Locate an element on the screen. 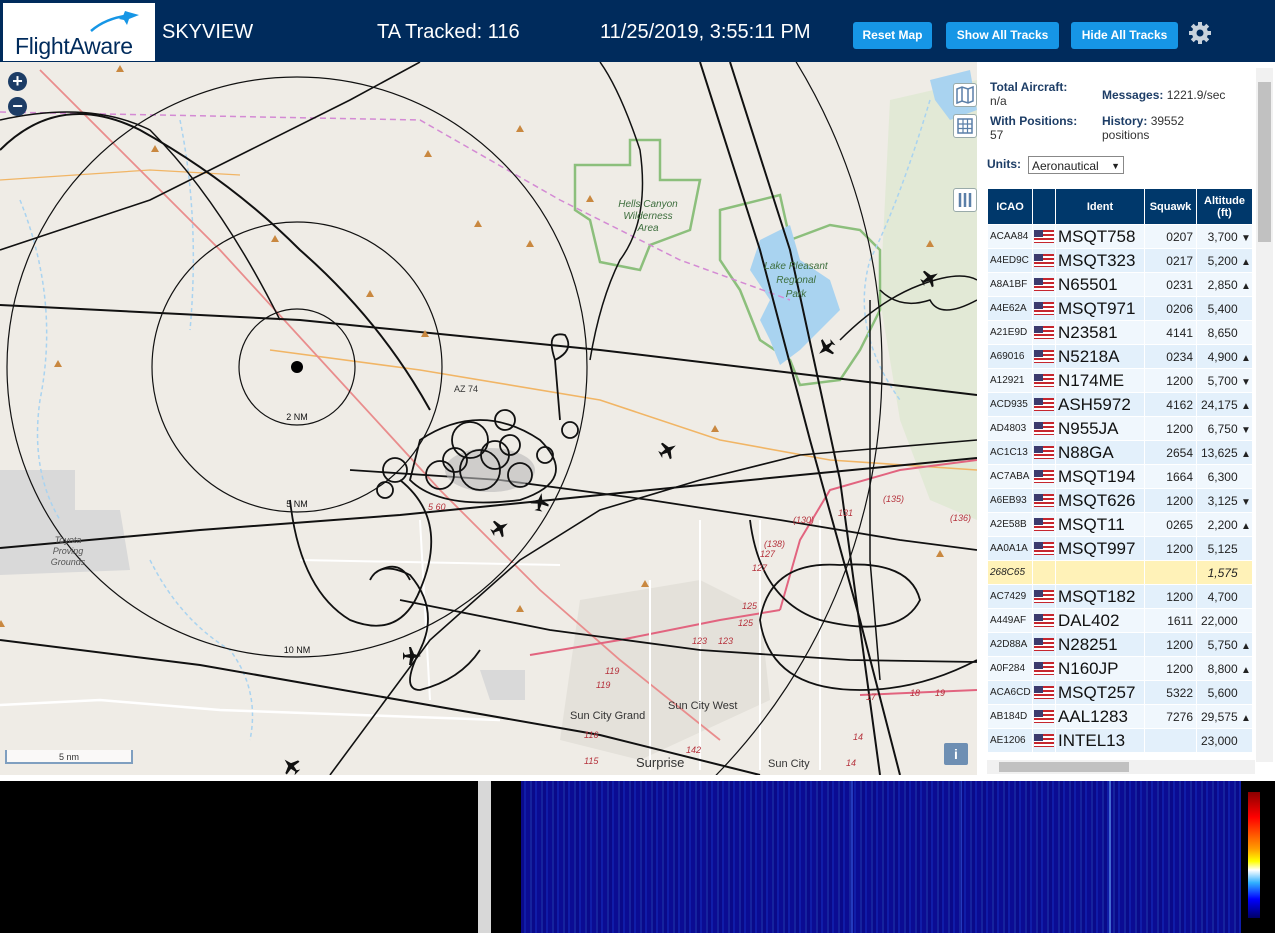 The width and height of the screenshot is (1275, 937). info-button: i is located at coordinates (956, 754).